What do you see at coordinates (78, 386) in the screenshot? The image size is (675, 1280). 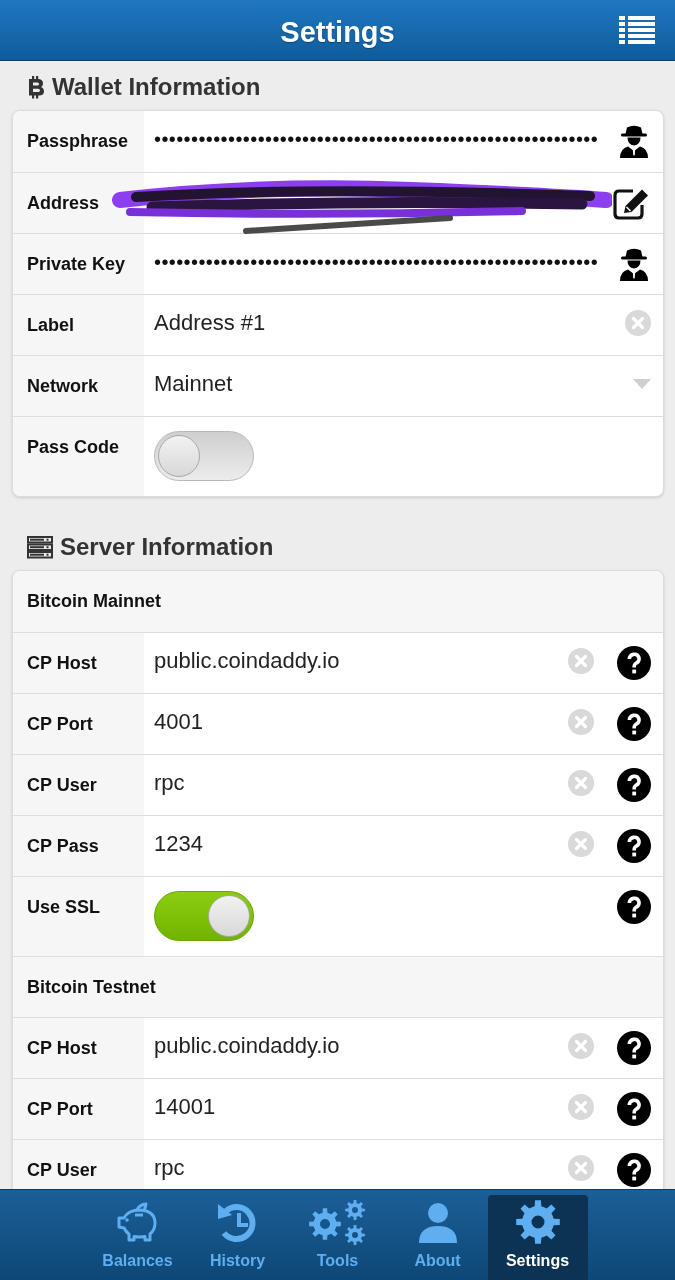 I see `field-label: Network` at bounding box center [78, 386].